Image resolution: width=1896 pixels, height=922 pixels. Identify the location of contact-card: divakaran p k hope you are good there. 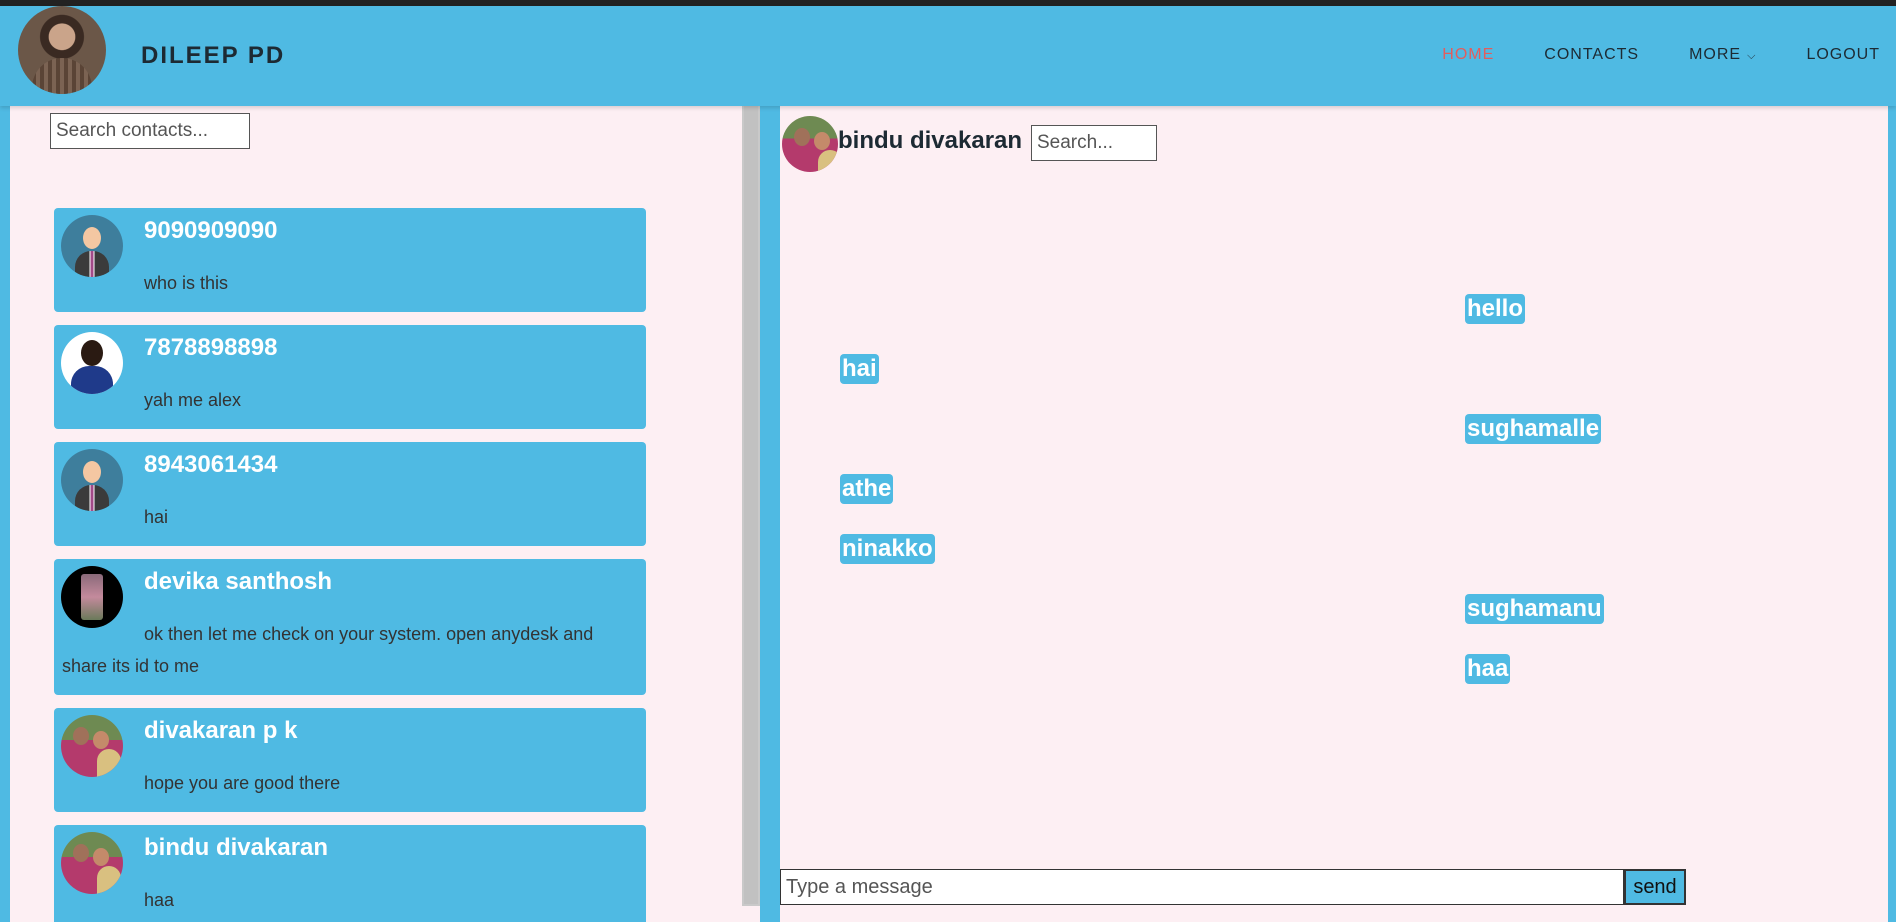
(350, 760).